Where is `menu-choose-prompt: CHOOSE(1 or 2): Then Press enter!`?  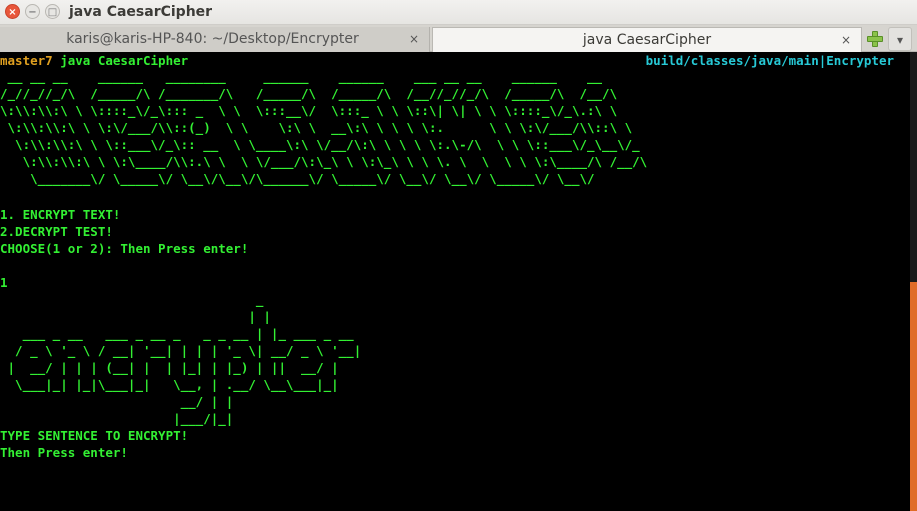
menu-choose-prompt: CHOOSE(1 or 2): Then Press enter! is located at coordinates (124, 248).